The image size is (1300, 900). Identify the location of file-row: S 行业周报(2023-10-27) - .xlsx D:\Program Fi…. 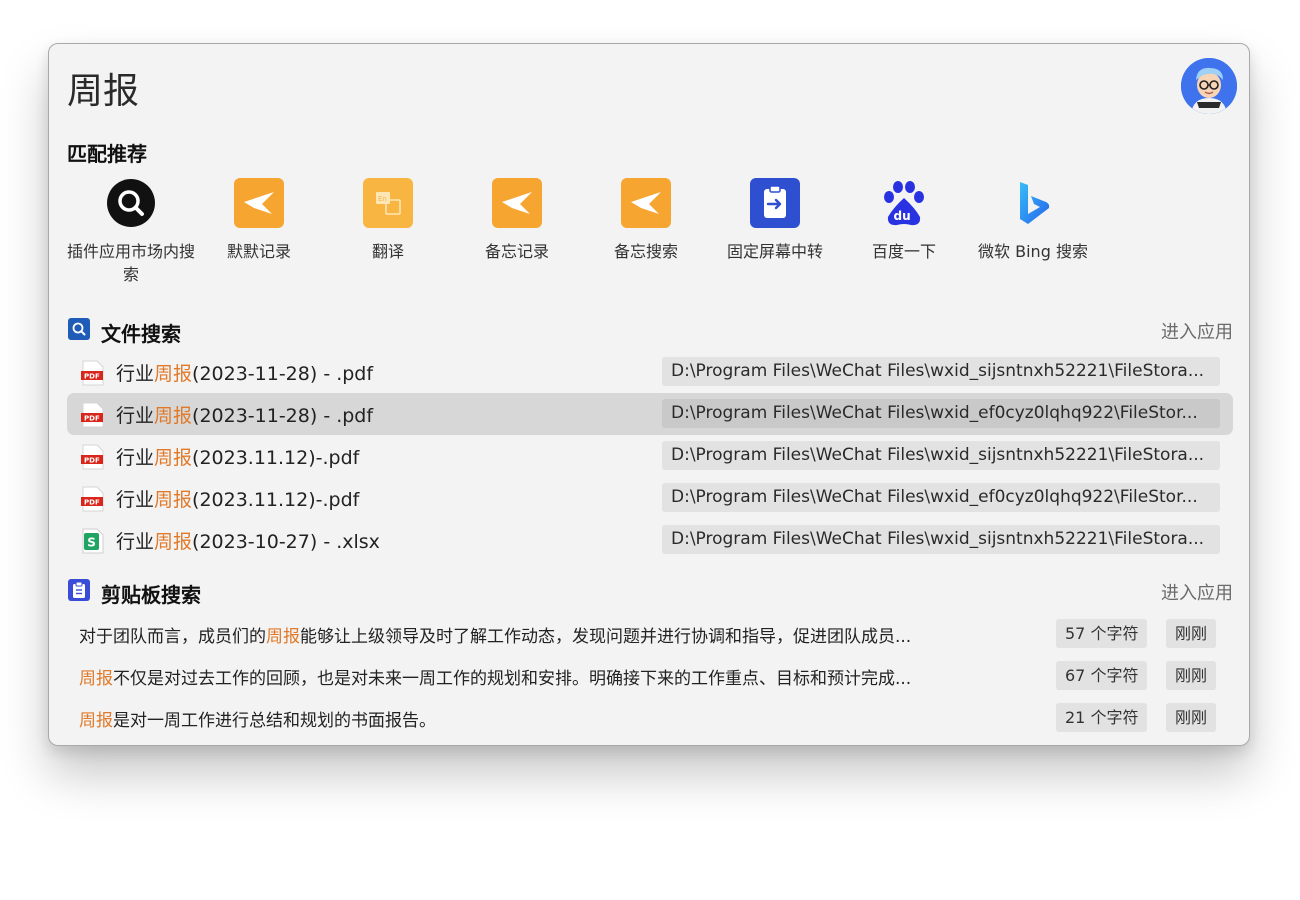
(650, 540).